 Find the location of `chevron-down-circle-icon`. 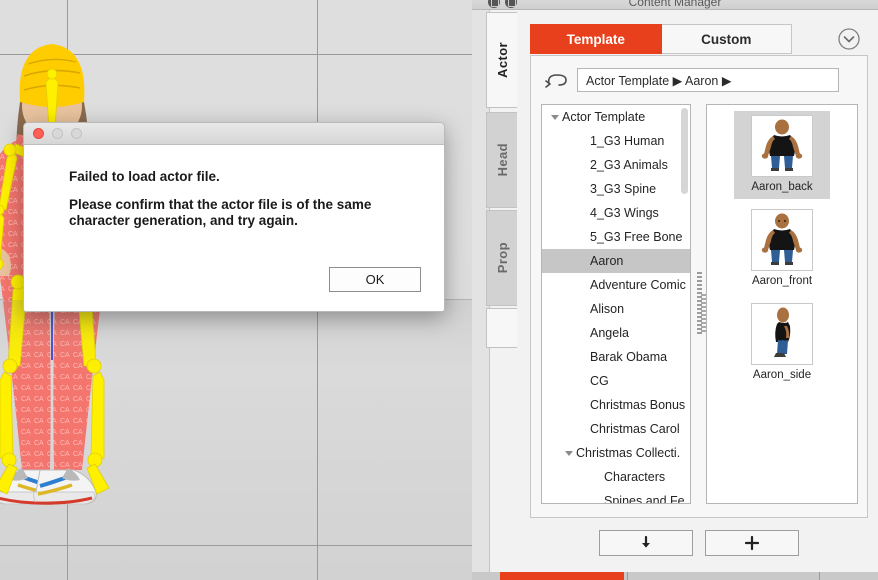

chevron-down-circle-icon is located at coordinates (849, 39).